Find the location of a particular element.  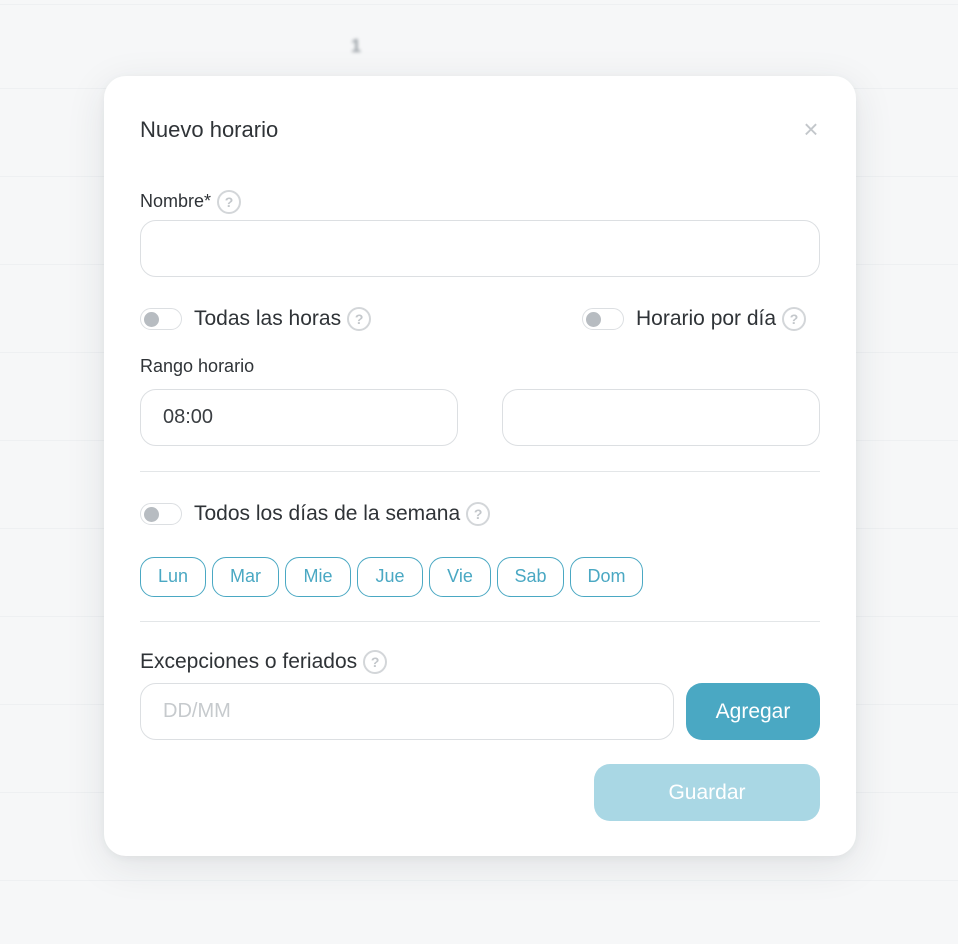

day-chip-lun: Lun is located at coordinates (173, 577).